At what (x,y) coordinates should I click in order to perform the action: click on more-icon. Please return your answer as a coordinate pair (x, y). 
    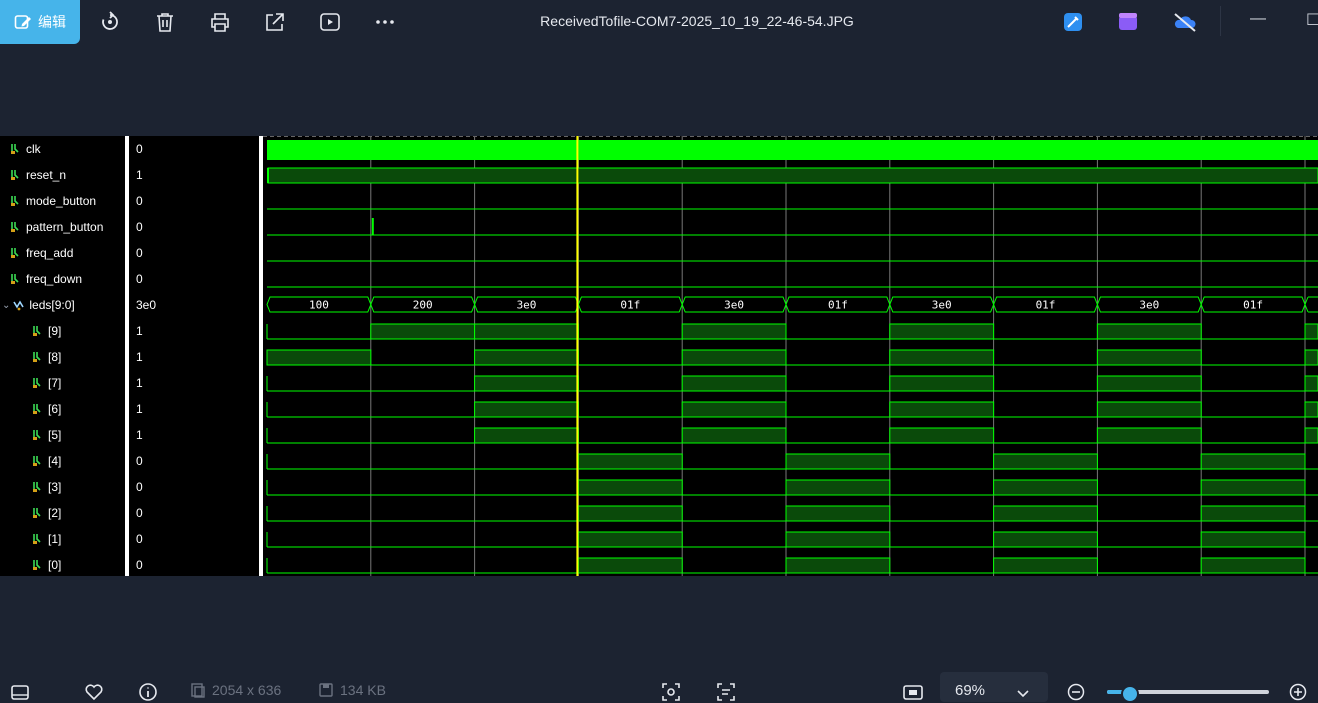
    Looking at the image, I should click on (385, 22).